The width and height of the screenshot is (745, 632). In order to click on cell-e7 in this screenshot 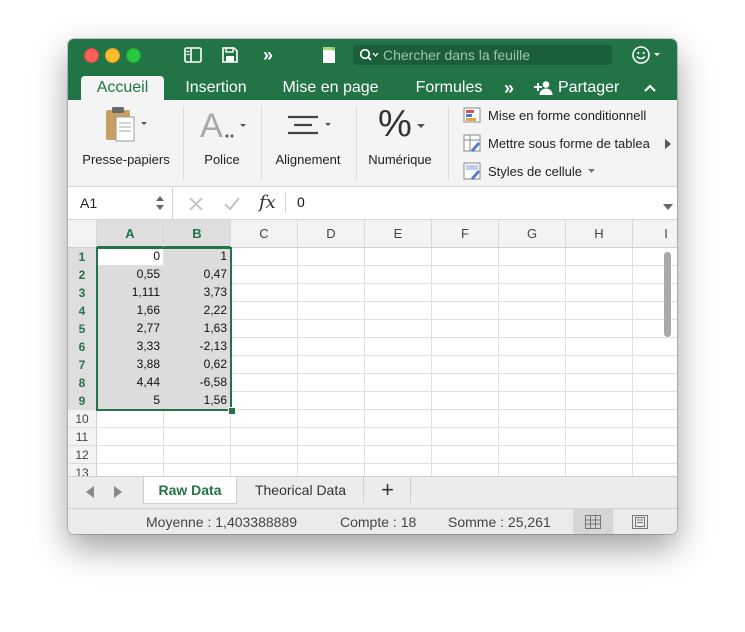, I will do `click(398, 365)`.